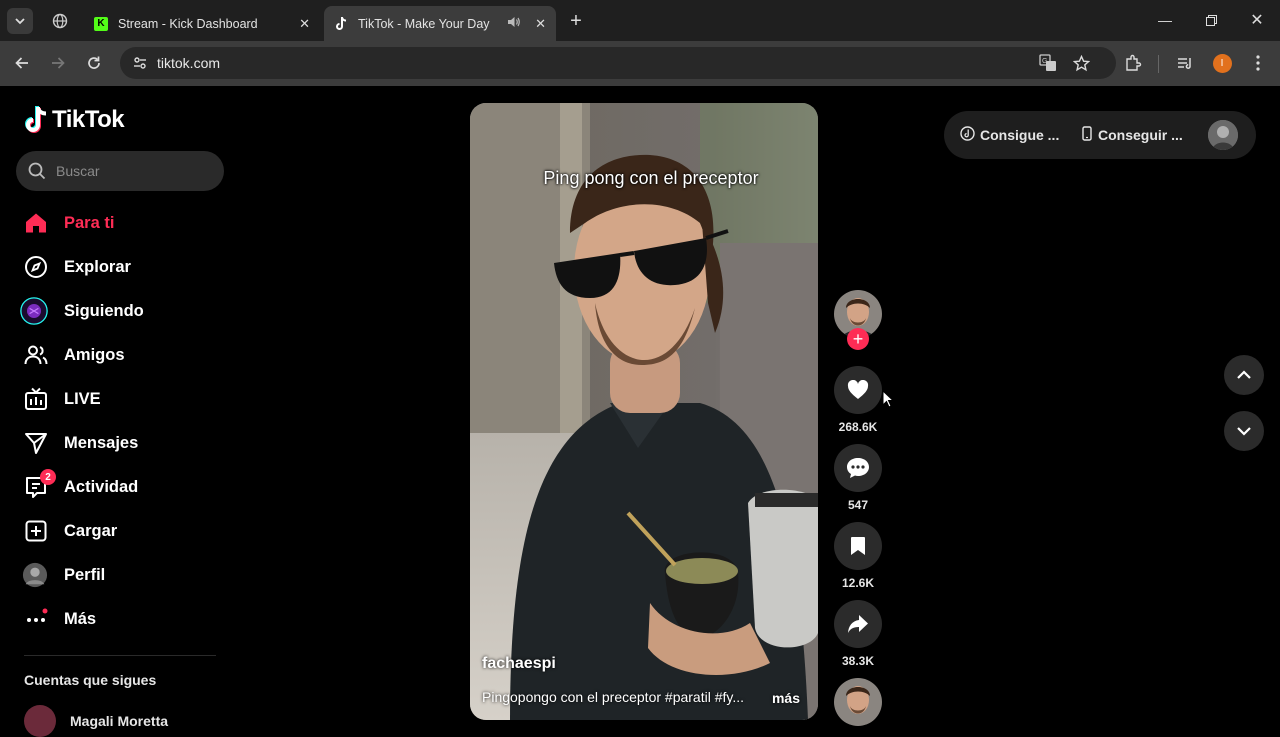 This screenshot has height=737, width=1280. What do you see at coordinates (140, 65) in the screenshot?
I see `site-info-icon` at bounding box center [140, 65].